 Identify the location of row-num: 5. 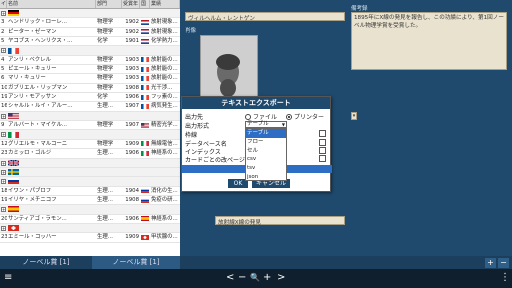
(3, 41).